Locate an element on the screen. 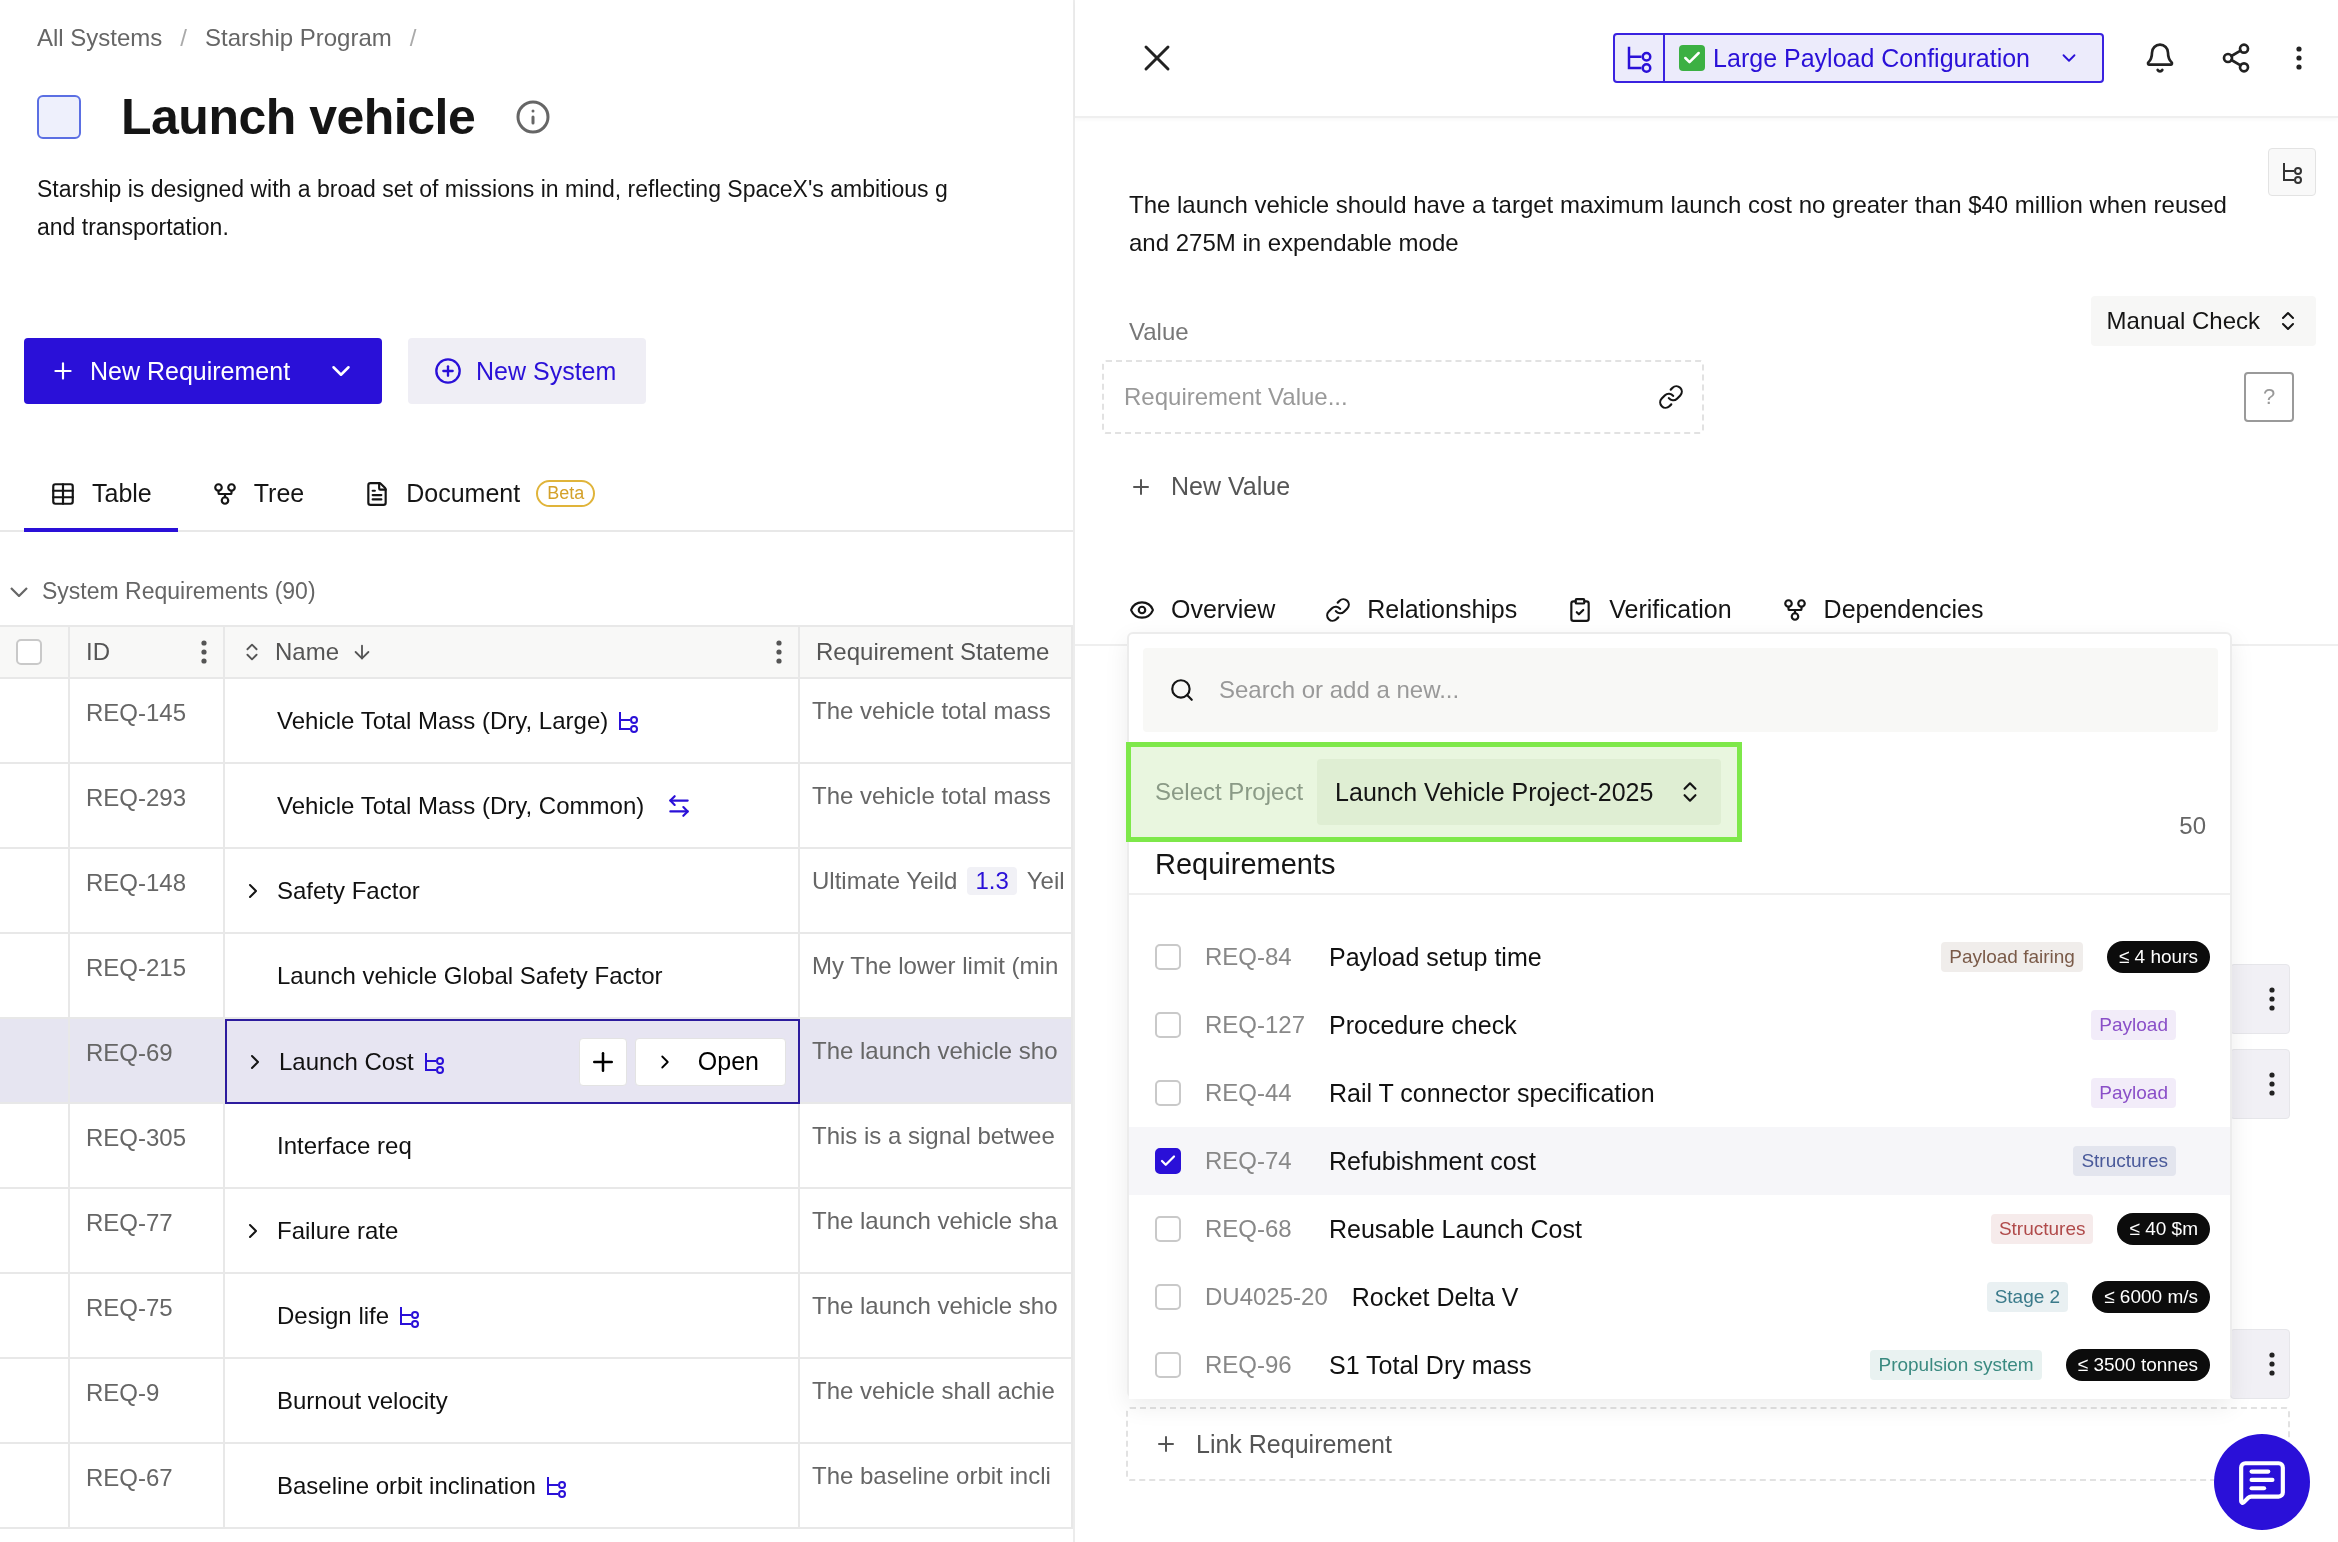 The image size is (2338, 1542). tag: Stage 2 is located at coordinates (2027, 1297).